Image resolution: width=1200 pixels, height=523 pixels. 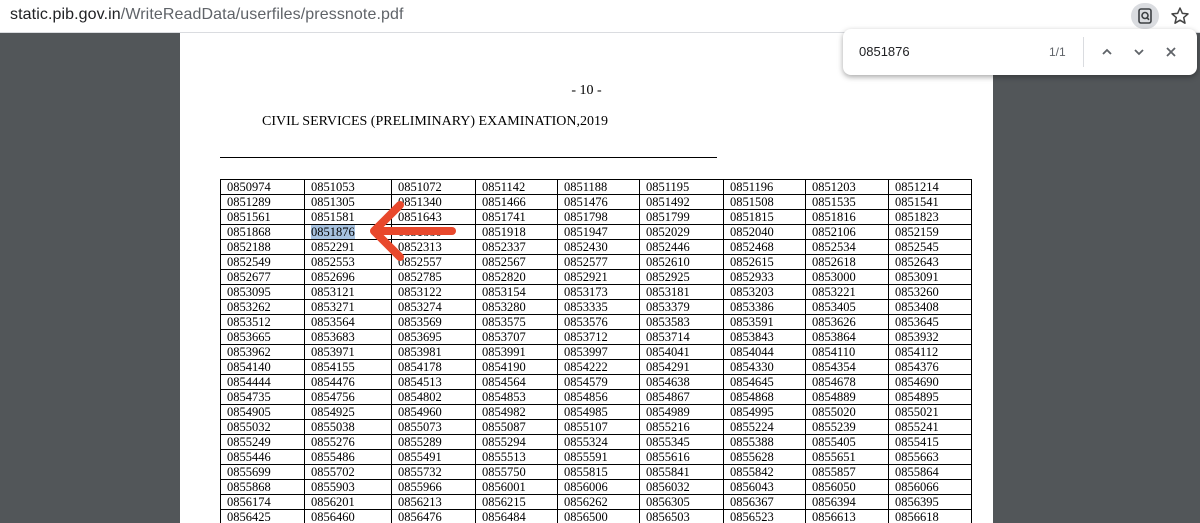 I want to click on table-cell: 0851918, so click(x=516, y=232).